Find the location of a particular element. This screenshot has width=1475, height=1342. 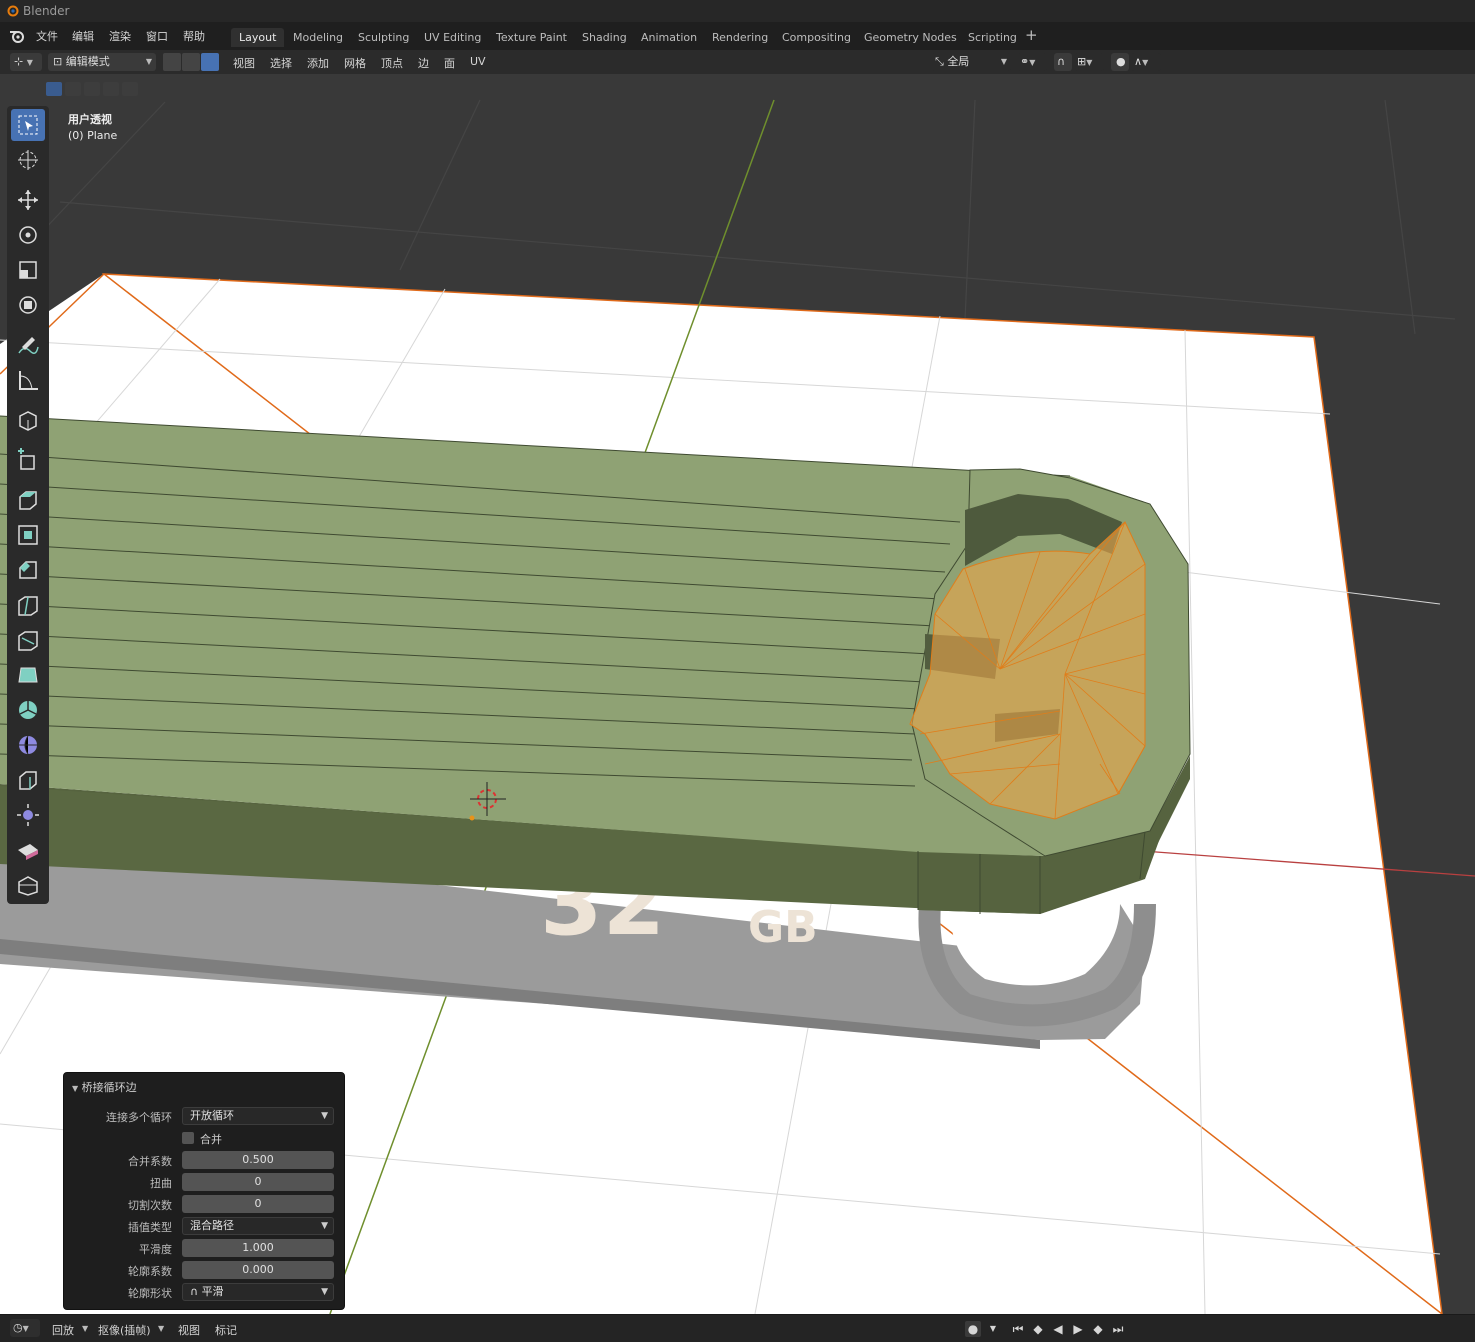

tool-poly-build is located at coordinates (28, 675).